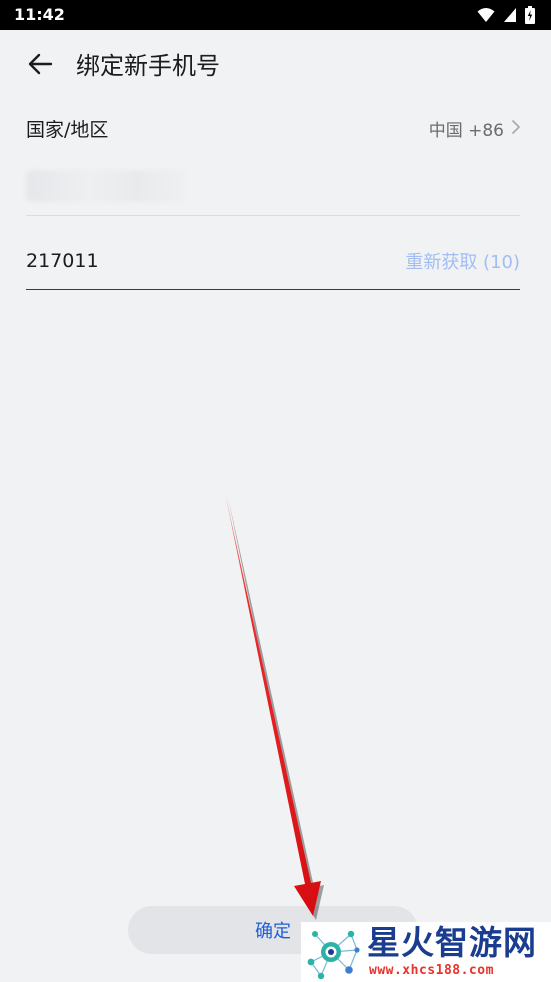  What do you see at coordinates (273, 215) in the screenshot?
I see `phone-field-divider` at bounding box center [273, 215].